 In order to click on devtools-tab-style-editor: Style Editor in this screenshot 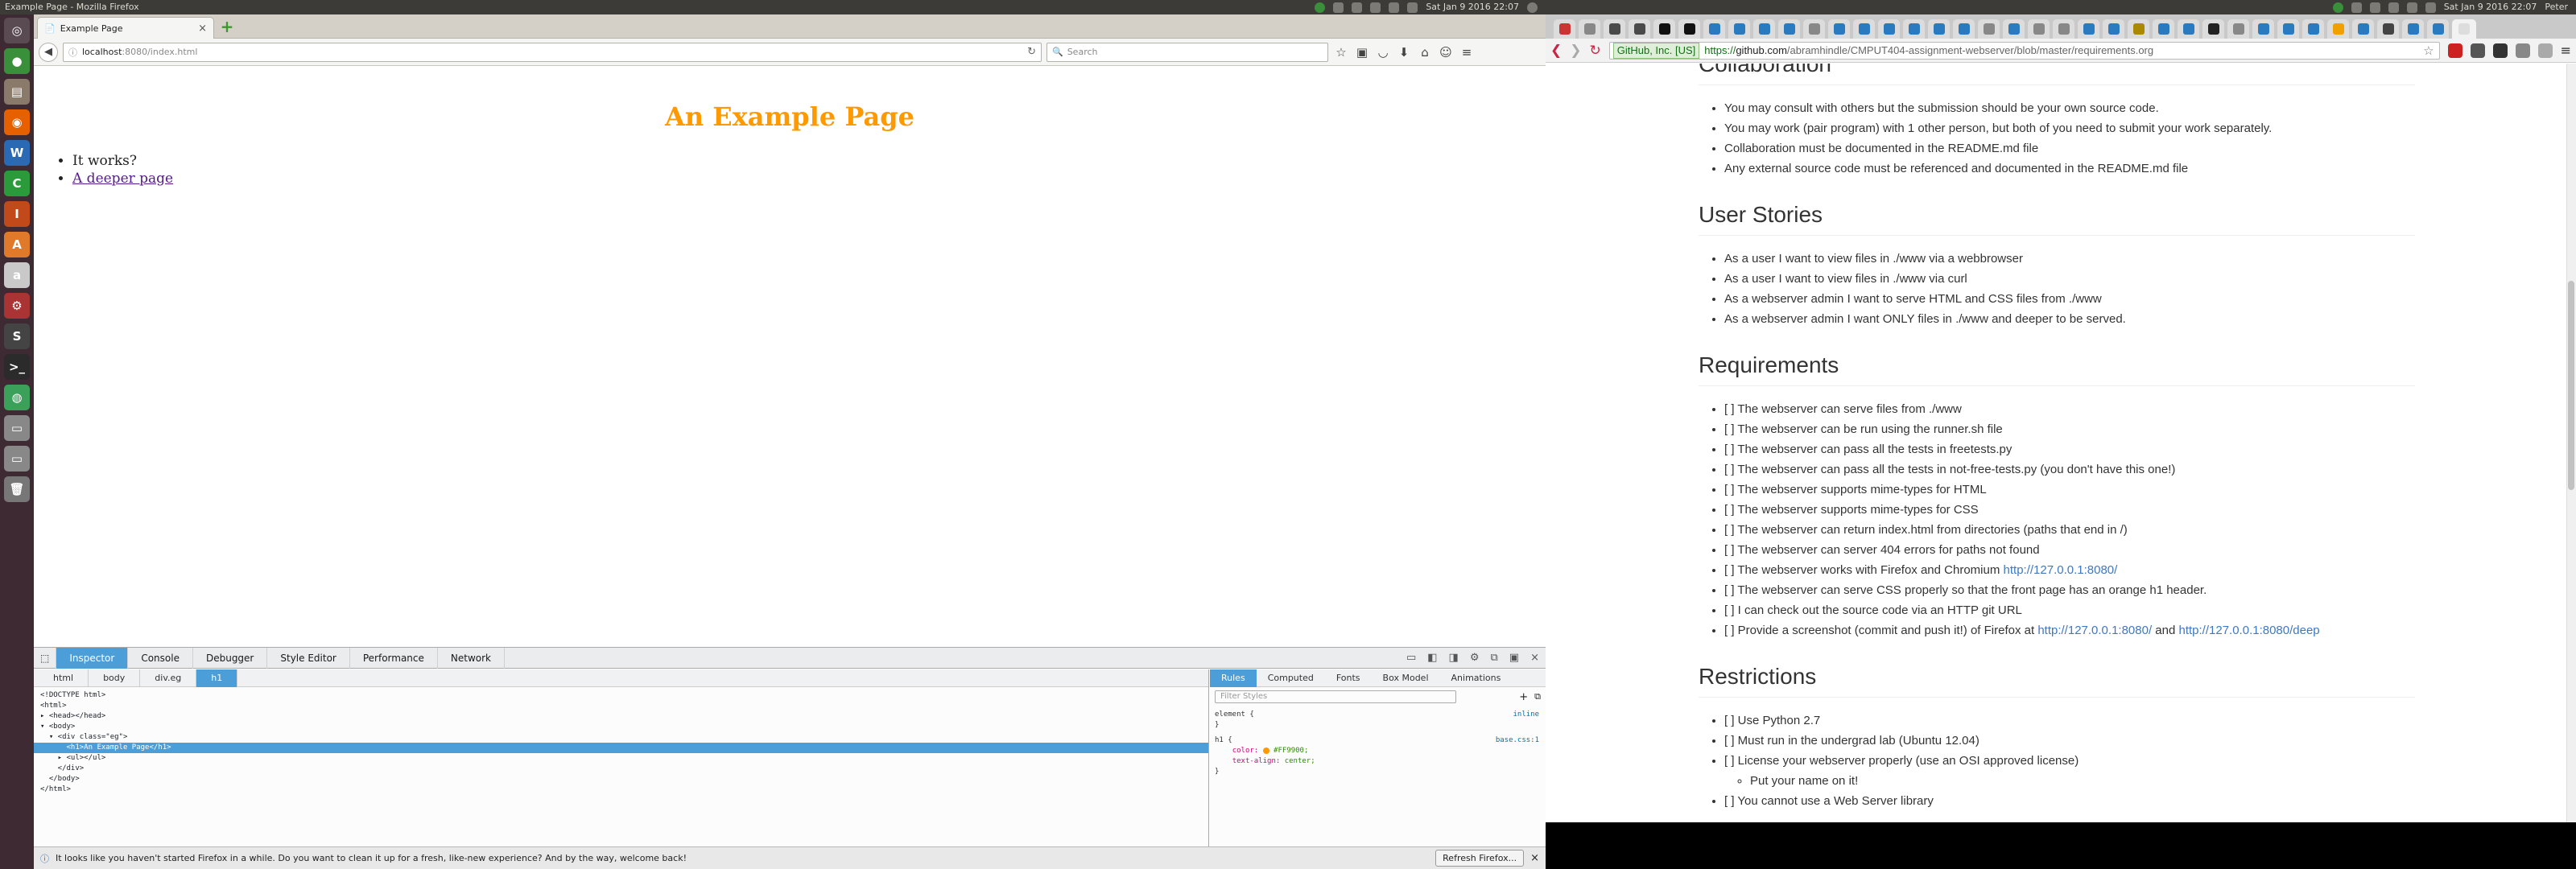, I will do `click(308, 658)`.